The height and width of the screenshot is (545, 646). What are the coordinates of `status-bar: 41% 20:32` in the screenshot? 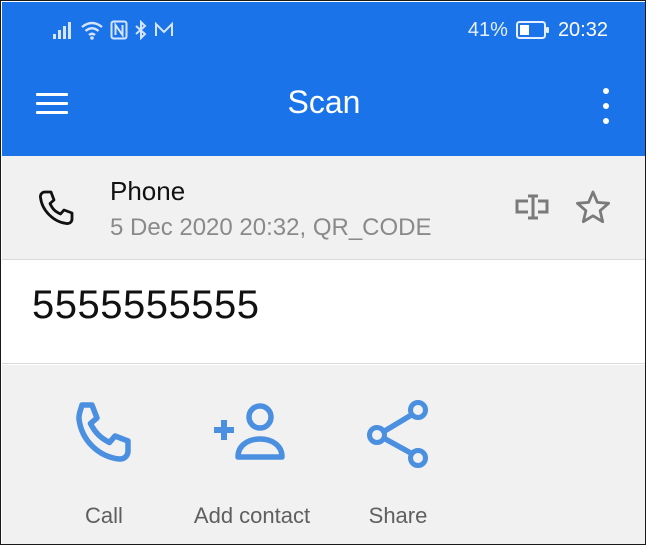 It's located at (323, 30).